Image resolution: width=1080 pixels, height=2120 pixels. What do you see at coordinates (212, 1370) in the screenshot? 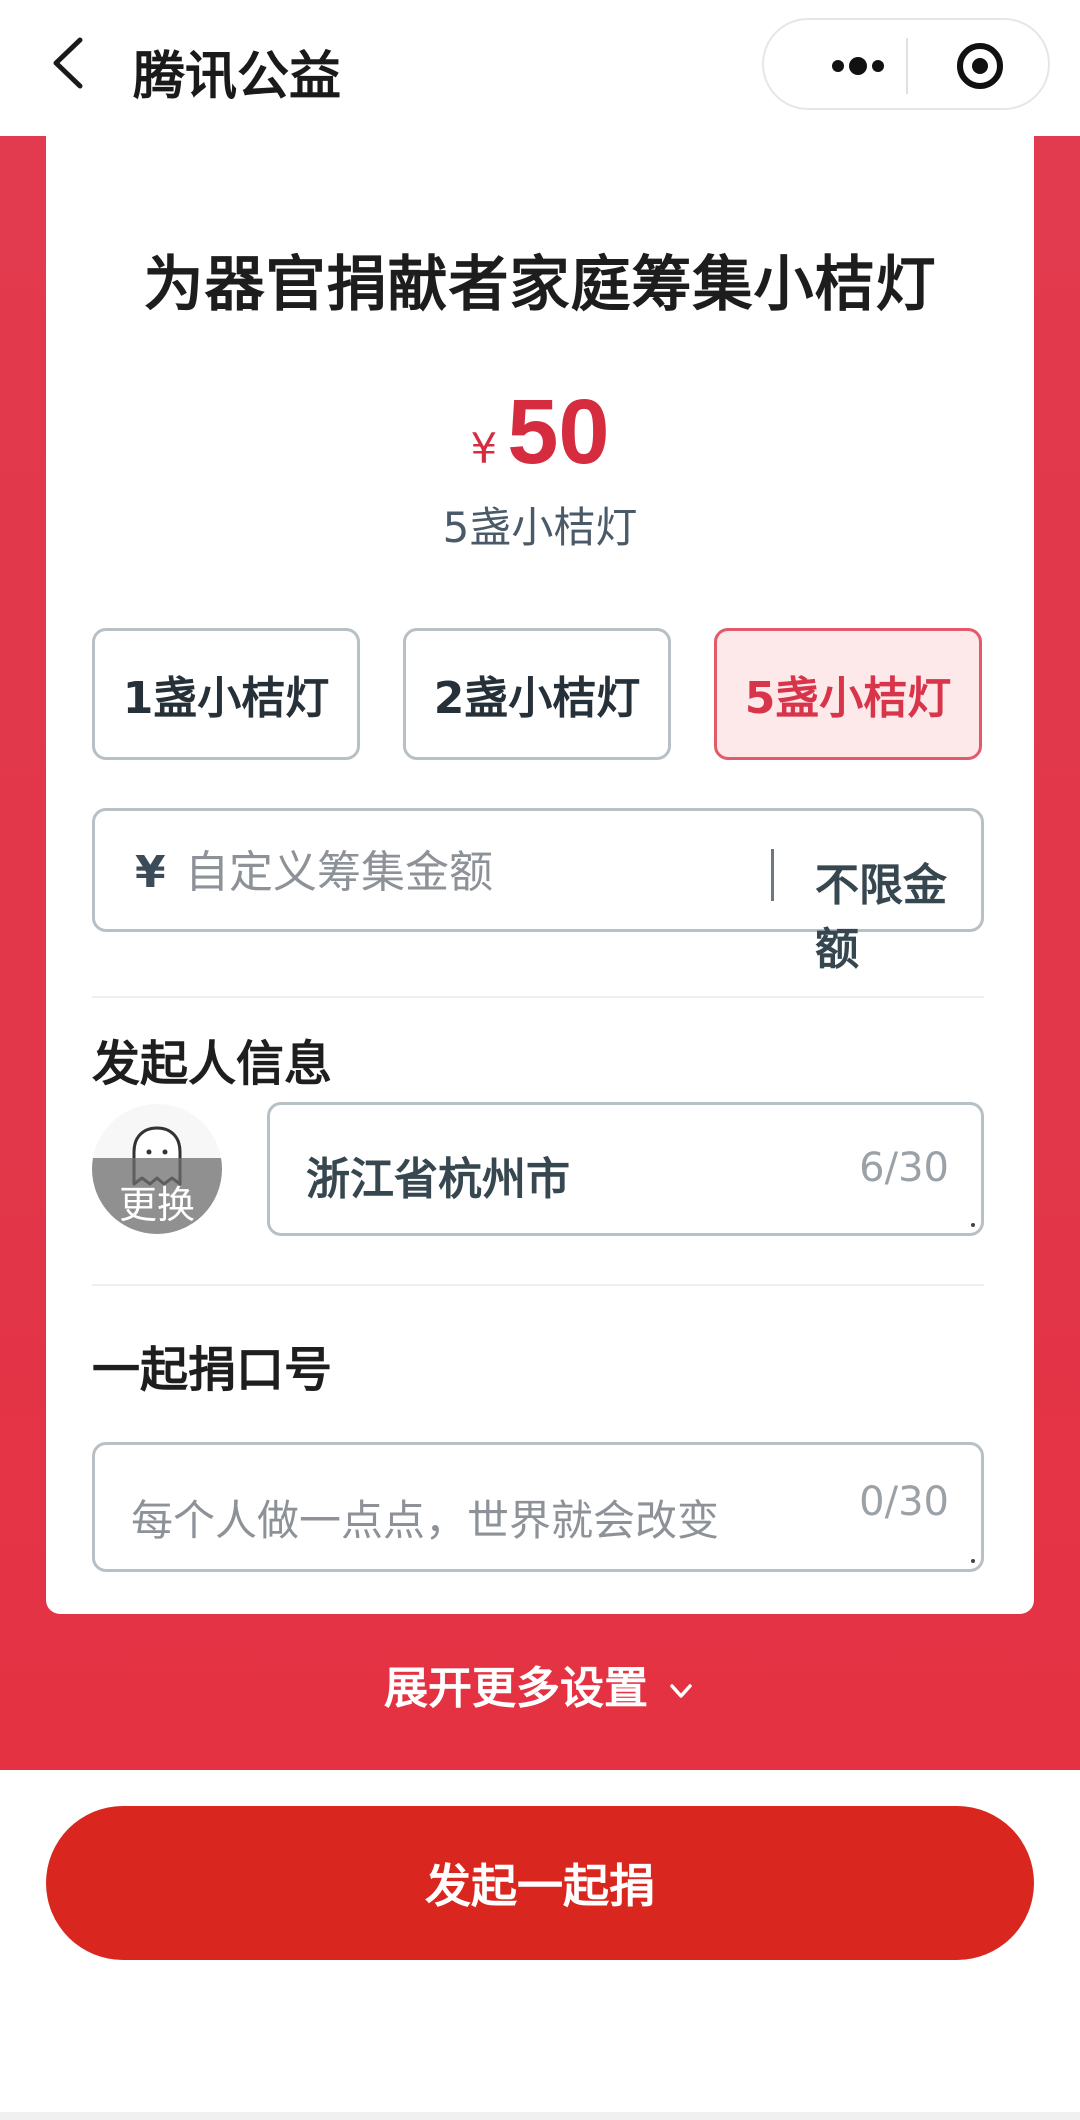
I see `slogan-section-title: 一起捐口号` at bounding box center [212, 1370].